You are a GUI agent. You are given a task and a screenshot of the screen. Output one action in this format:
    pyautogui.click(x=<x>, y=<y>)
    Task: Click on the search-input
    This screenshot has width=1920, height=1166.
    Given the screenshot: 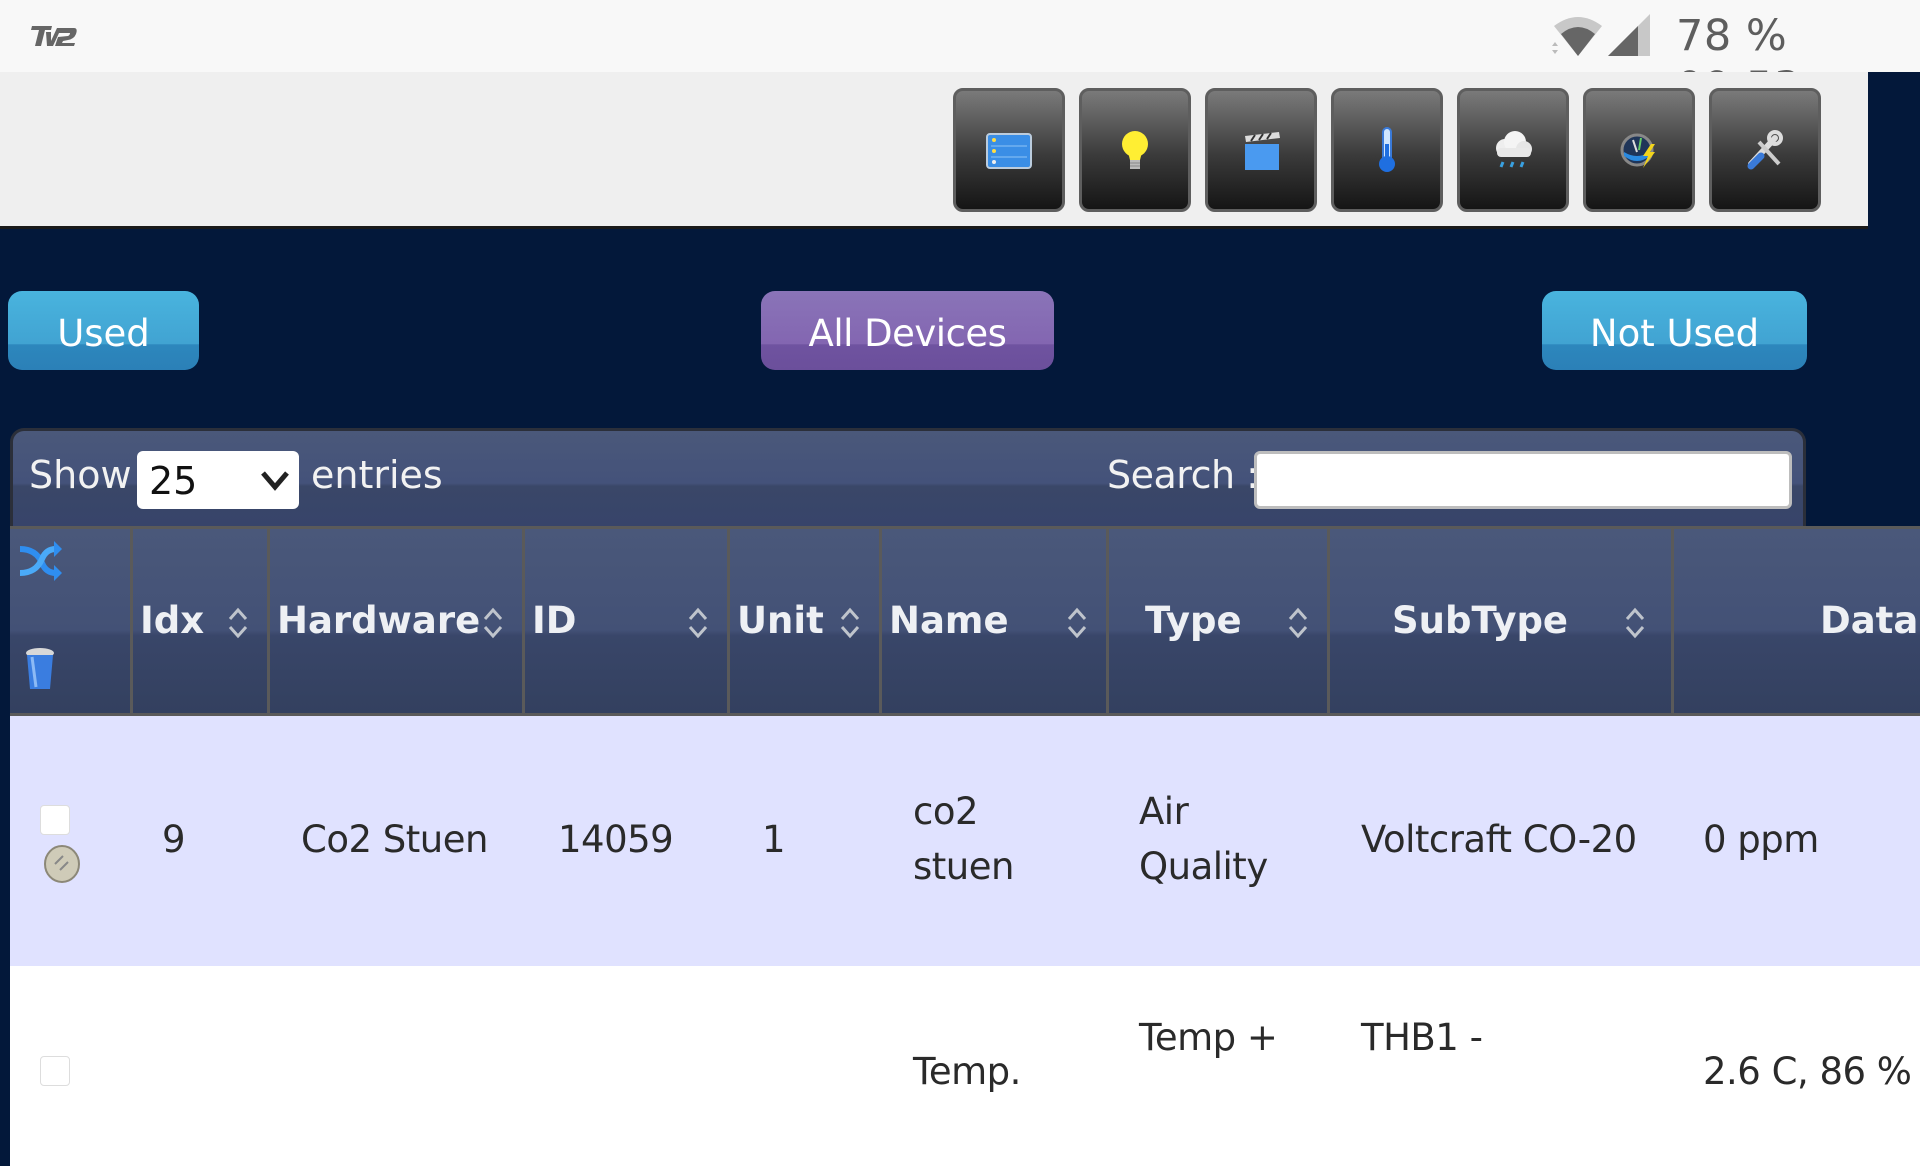 What is the action you would take?
    pyautogui.click(x=1523, y=480)
    